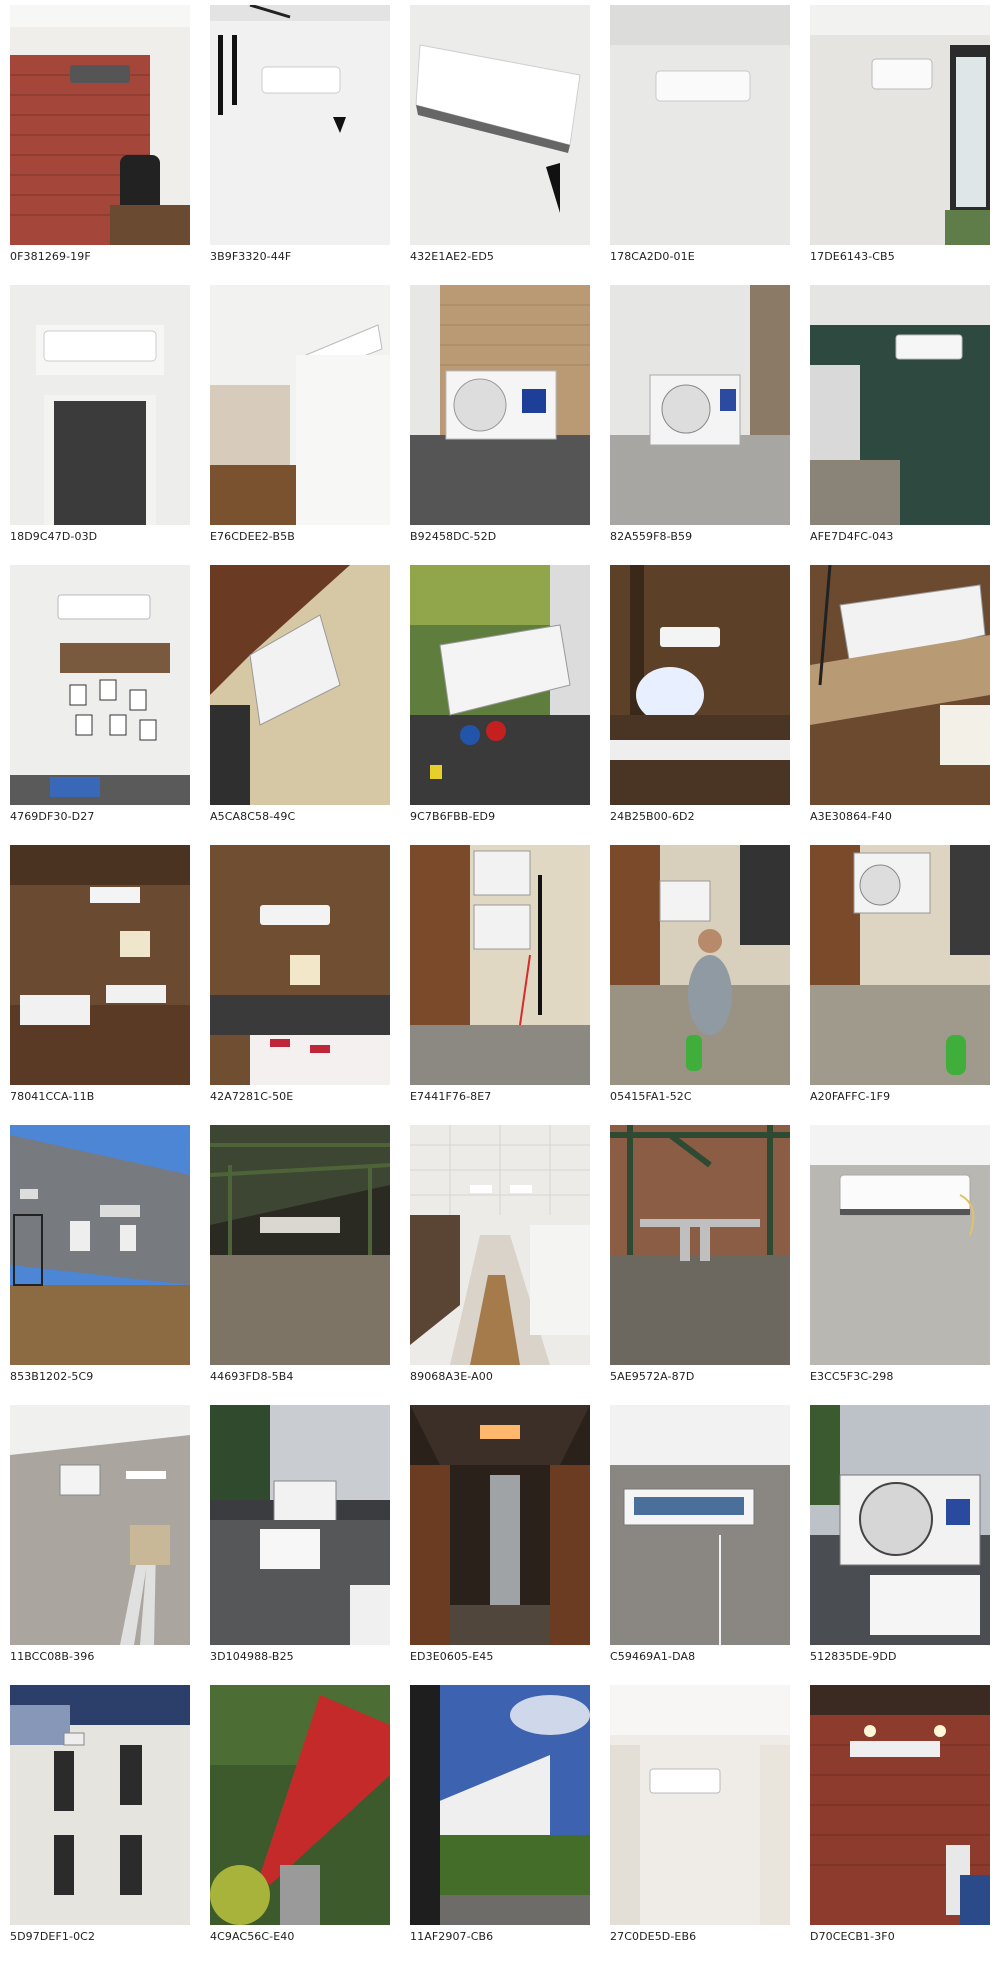  I want to click on photo-caption: 24B25B00-6D2, so click(652, 816).